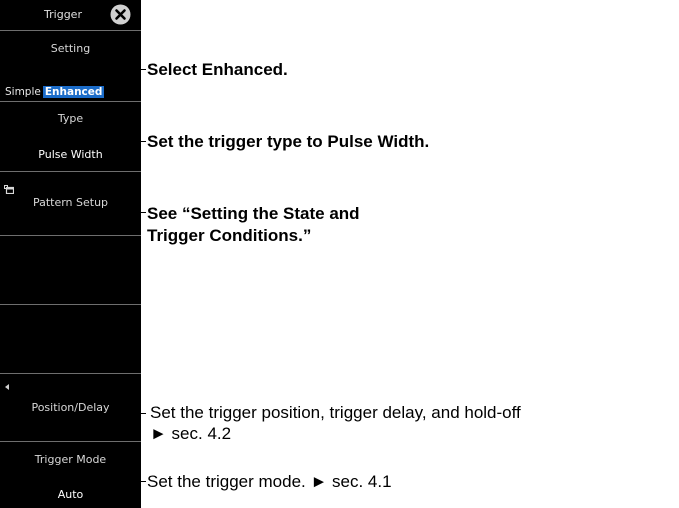 This screenshot has height=508, width=679. What do you see at coordinates (70, 494) in the screenshot?
I see `trigger-mode-value: Auto` at bounding box center [70, 494].